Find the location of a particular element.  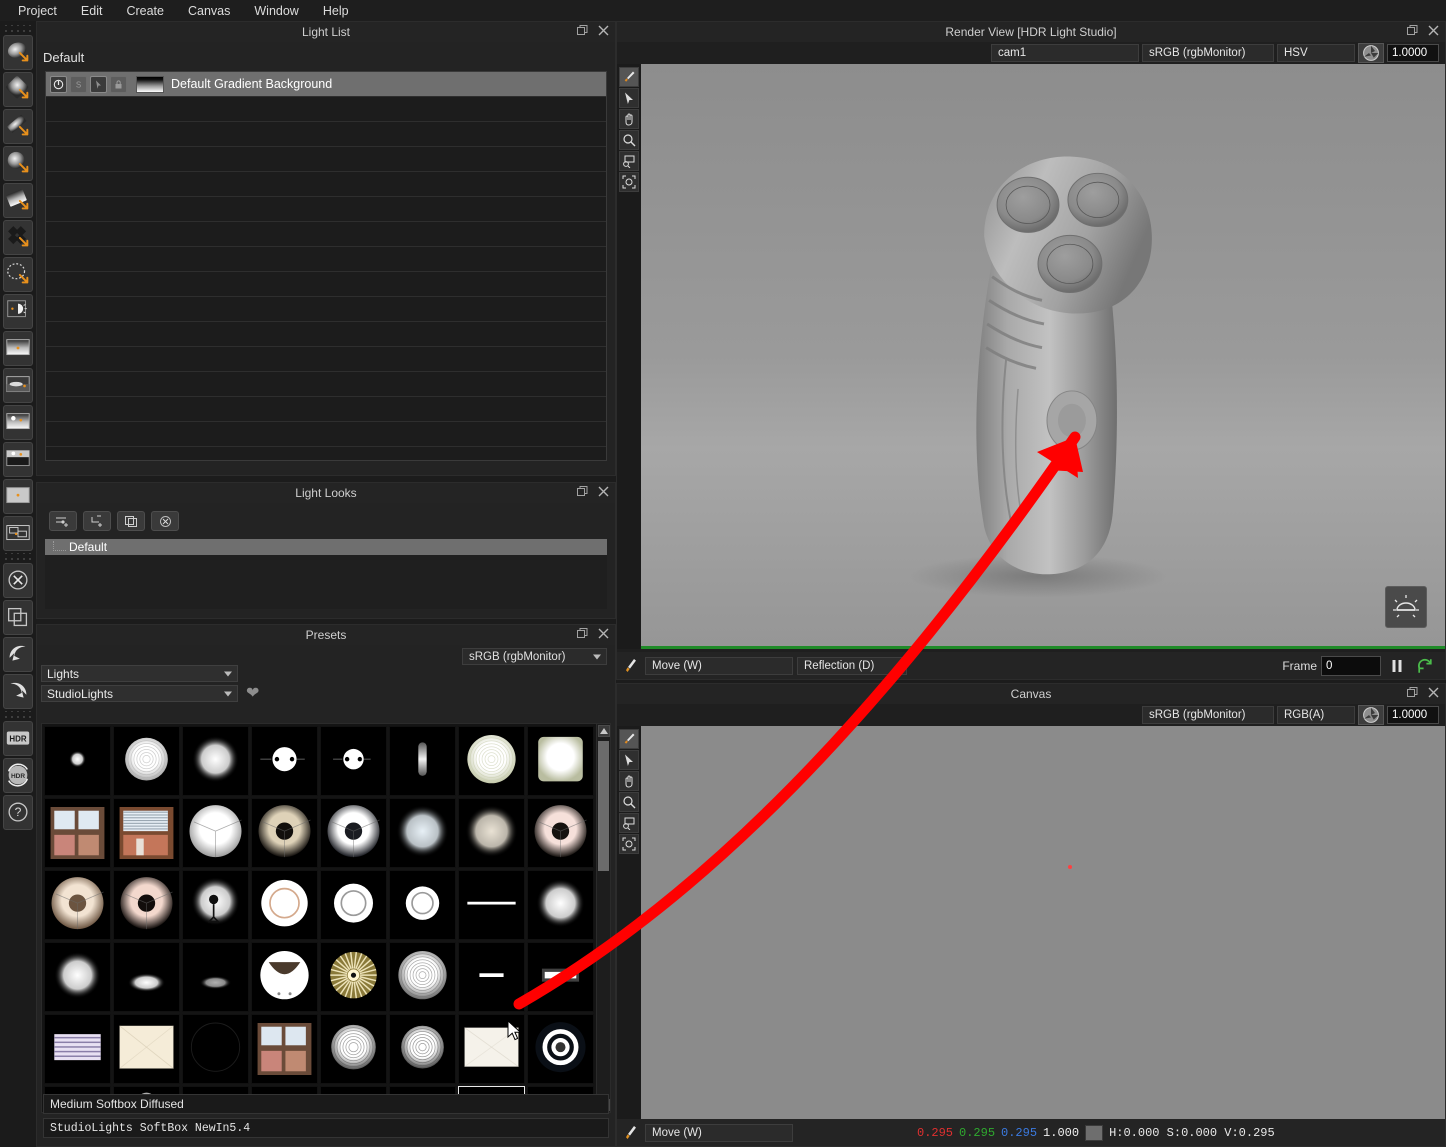

frame-input: 0 is located at coordinates (1351, 665).